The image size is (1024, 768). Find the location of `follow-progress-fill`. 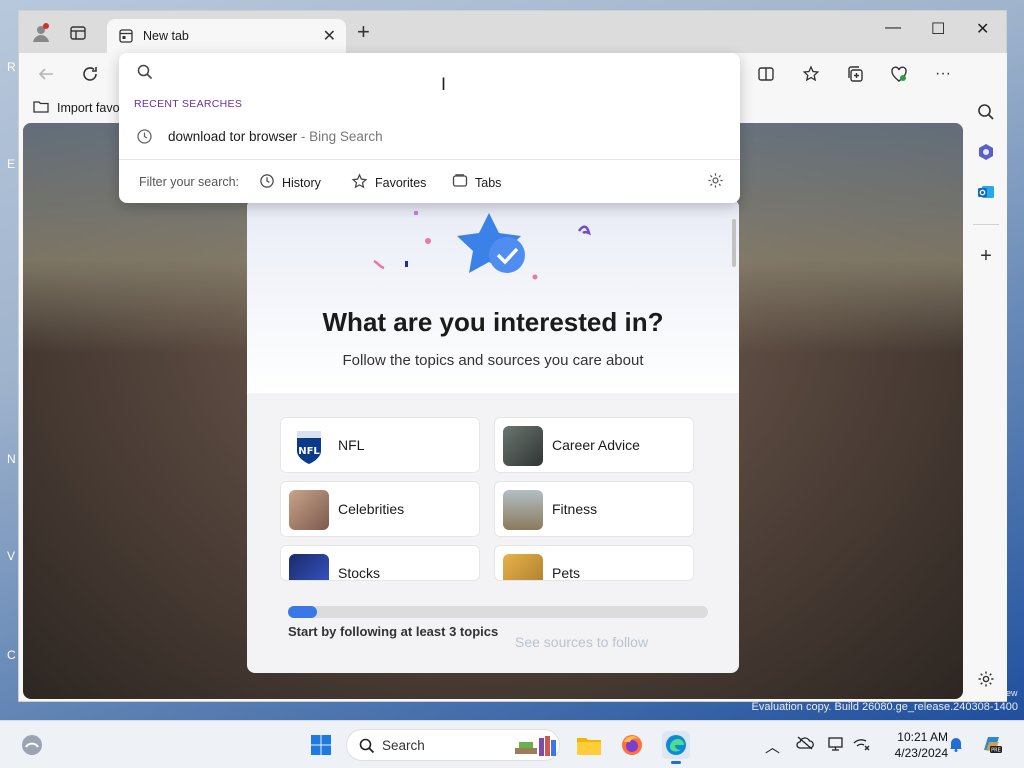

follow-progress-fill is located at coordinates (303, 612).